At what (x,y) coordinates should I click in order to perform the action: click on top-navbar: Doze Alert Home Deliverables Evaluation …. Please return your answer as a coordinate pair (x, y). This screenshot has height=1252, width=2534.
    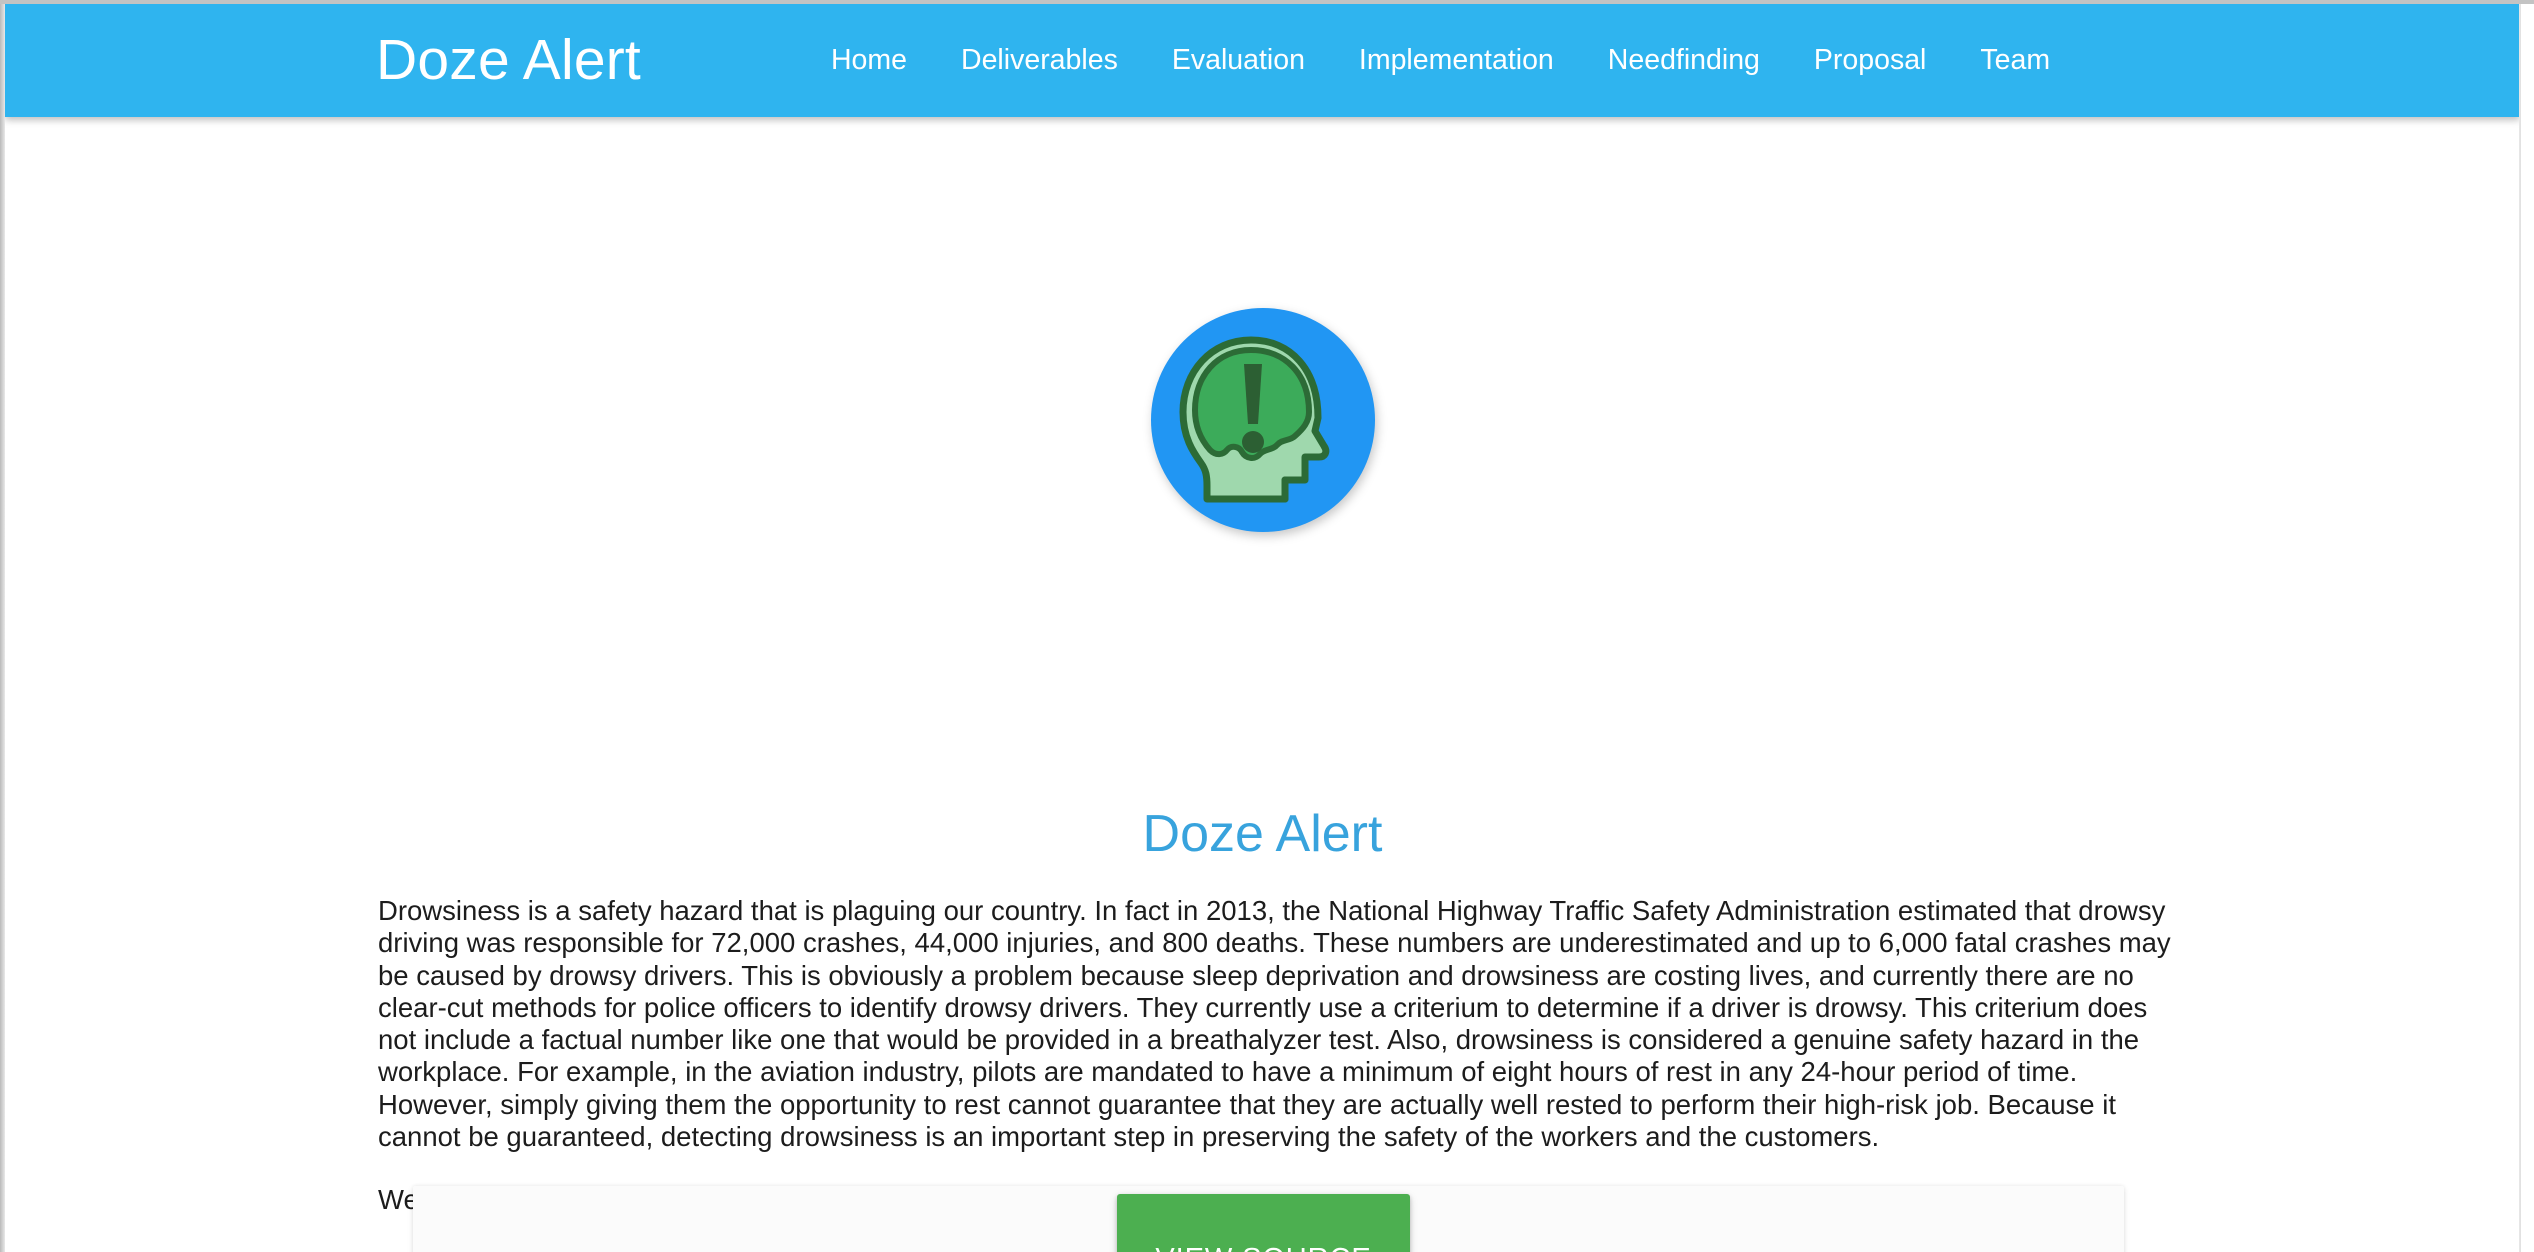
    Looking at the image, I should click on (1262, 60).